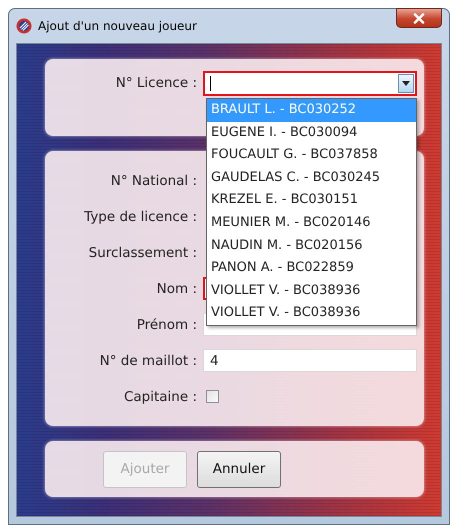 The height and width of the screenshot is (530, 457). I want to click on field-label: Prénom :, so click(166, 324).